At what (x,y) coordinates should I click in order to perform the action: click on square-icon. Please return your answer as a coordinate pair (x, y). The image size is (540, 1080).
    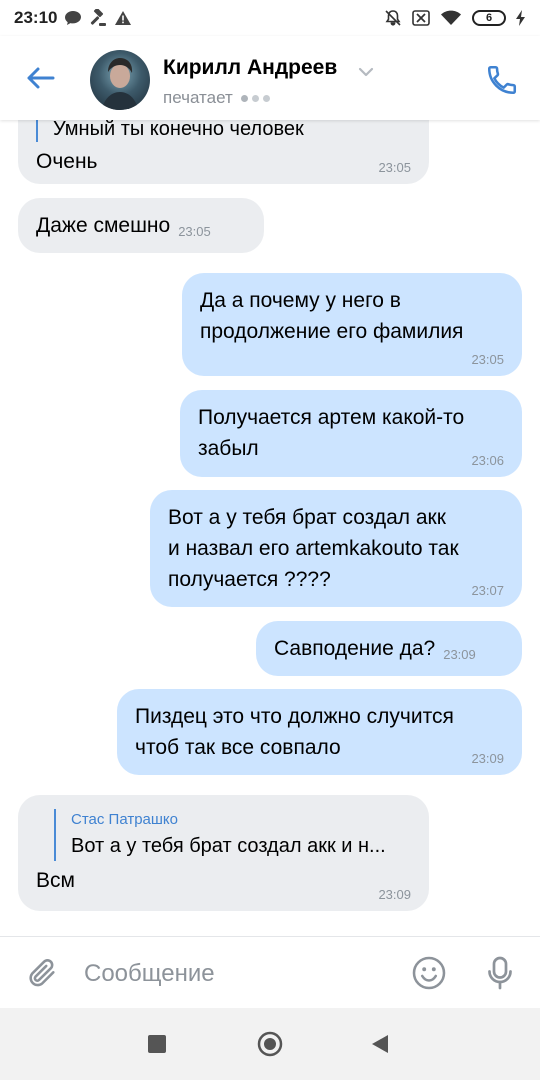
    Looking at the image, I should click on (157, 1044).